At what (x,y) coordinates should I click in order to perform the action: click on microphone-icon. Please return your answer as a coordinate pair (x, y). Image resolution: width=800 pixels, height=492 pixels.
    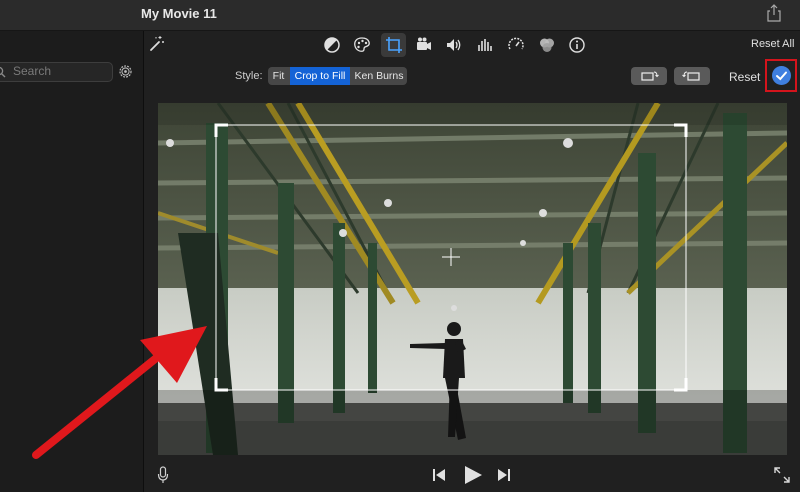
    Looking at the image, I should click on (163, 475).